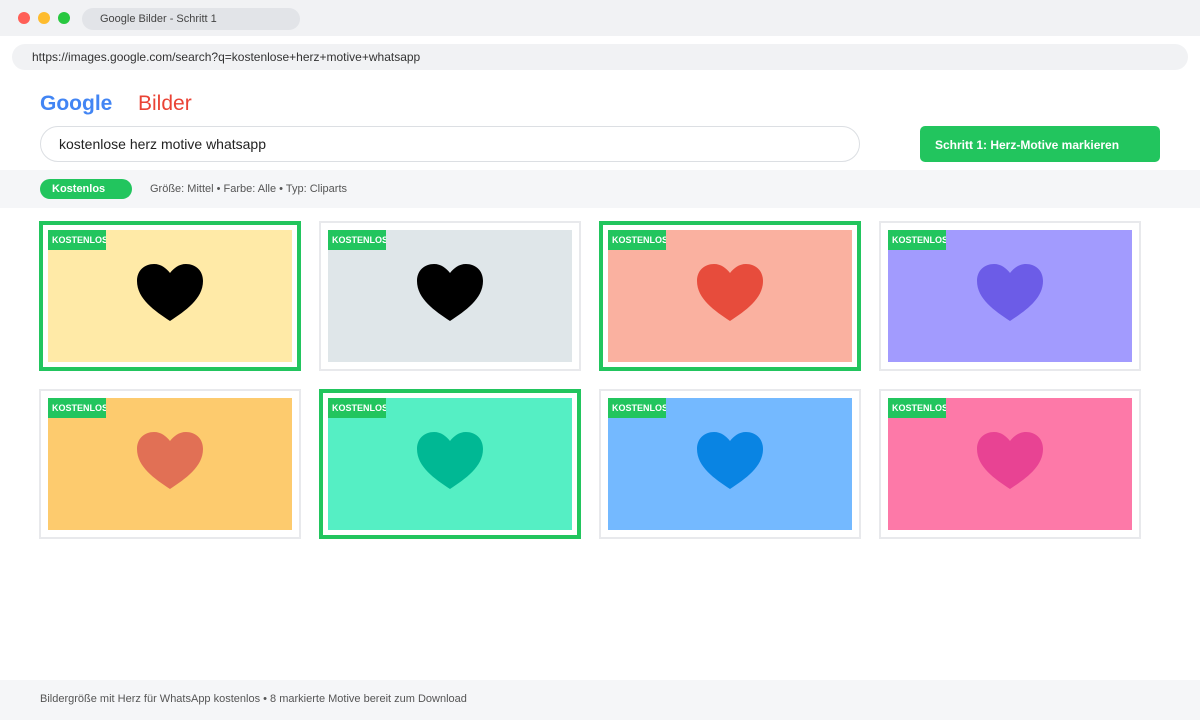 This screenshot has width=1200, height=720. I want to click on close-window-button, so click(24, 18).